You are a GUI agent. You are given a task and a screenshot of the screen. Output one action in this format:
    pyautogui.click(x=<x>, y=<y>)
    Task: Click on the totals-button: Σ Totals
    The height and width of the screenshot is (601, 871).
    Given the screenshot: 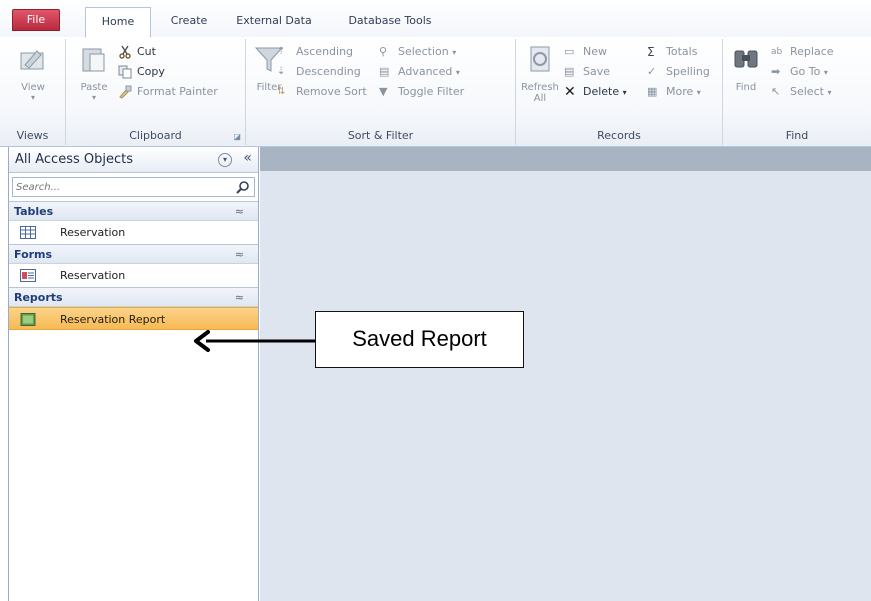 What is the action you would take?
    pyautogui.click(x=672, y=52)
    